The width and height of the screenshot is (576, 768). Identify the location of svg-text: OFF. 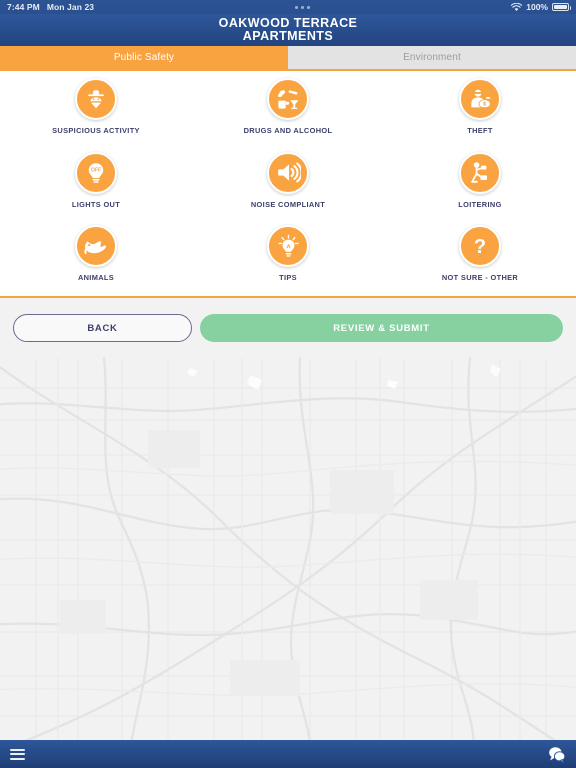
(96, 170).